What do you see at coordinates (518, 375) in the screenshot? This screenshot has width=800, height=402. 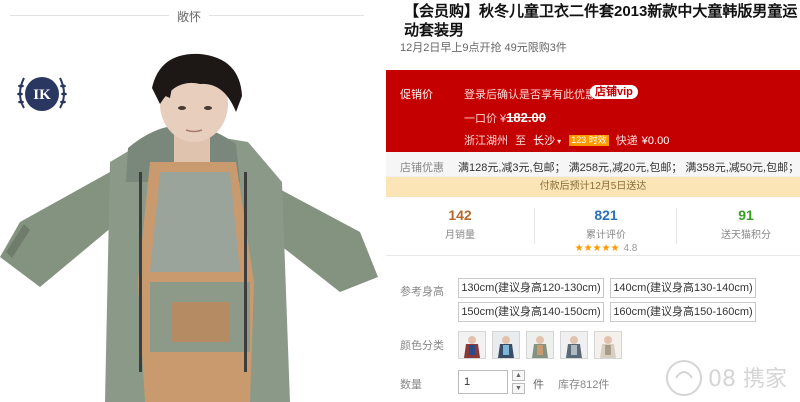 I see `chevron-up-icon: ▲` at bounding box center [518, 375].